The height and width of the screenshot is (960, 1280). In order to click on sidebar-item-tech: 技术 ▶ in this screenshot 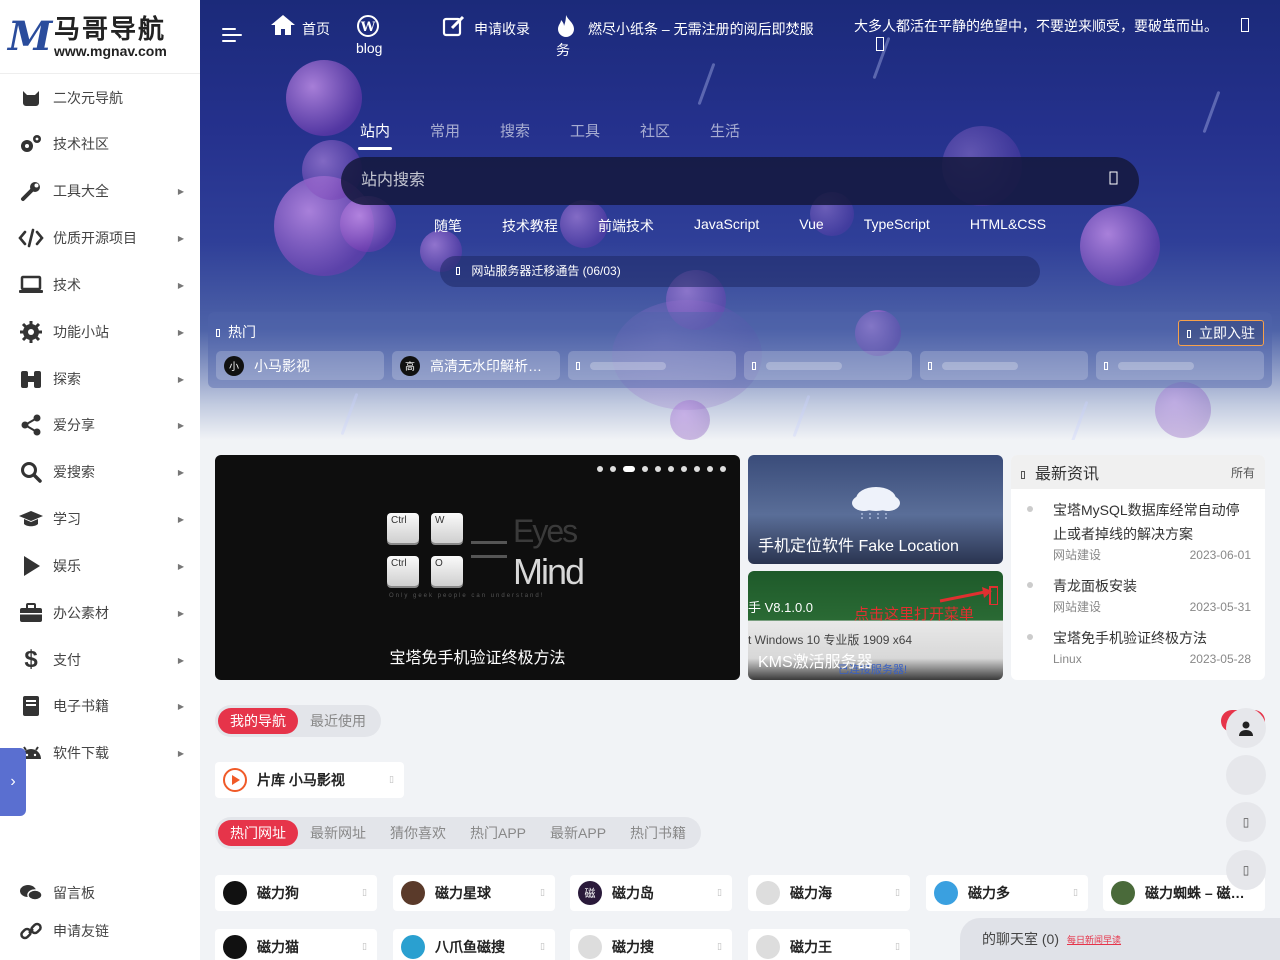, I will do `click(100, 285)`.